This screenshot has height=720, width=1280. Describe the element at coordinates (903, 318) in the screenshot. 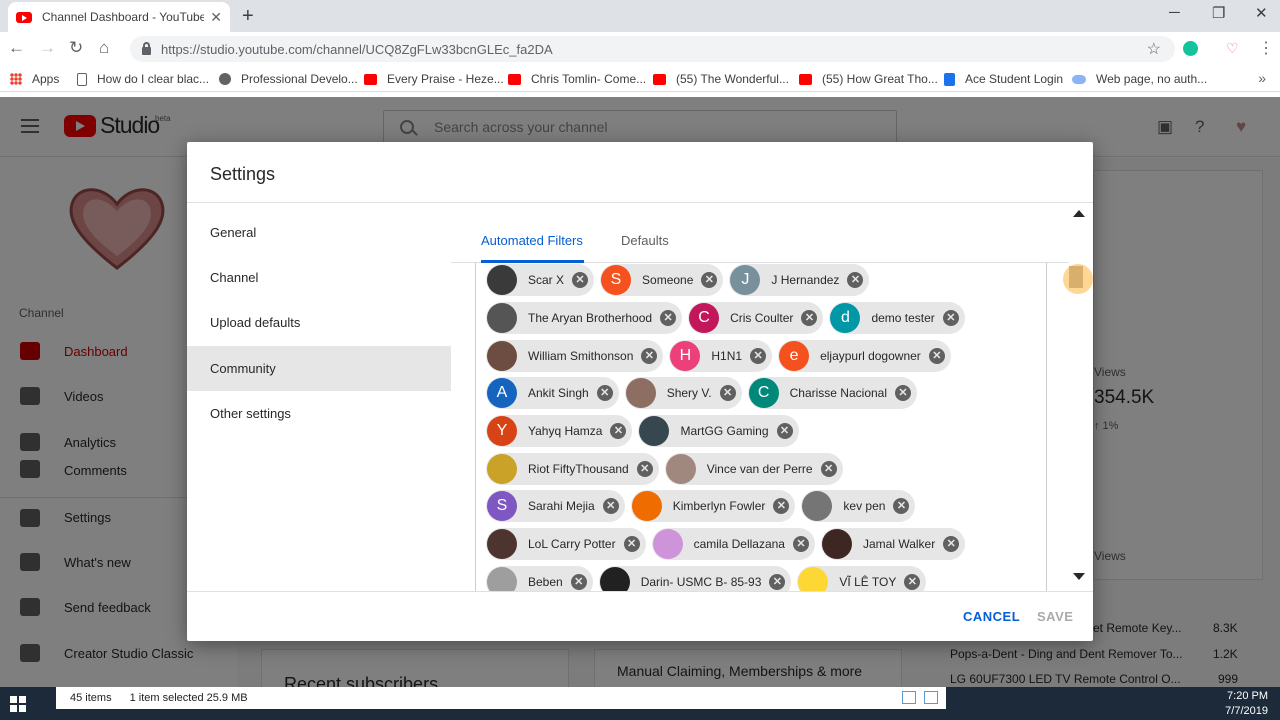

I see `blocked-user-name: demo tester` at that location.